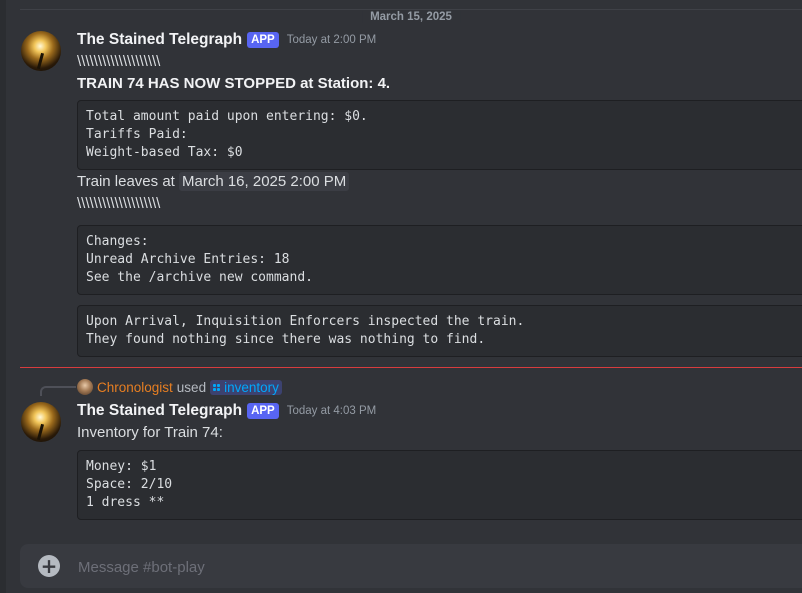 This screenshot has height=593, width=802. I want to click on code-line: Money: $1, so click(121, 466).